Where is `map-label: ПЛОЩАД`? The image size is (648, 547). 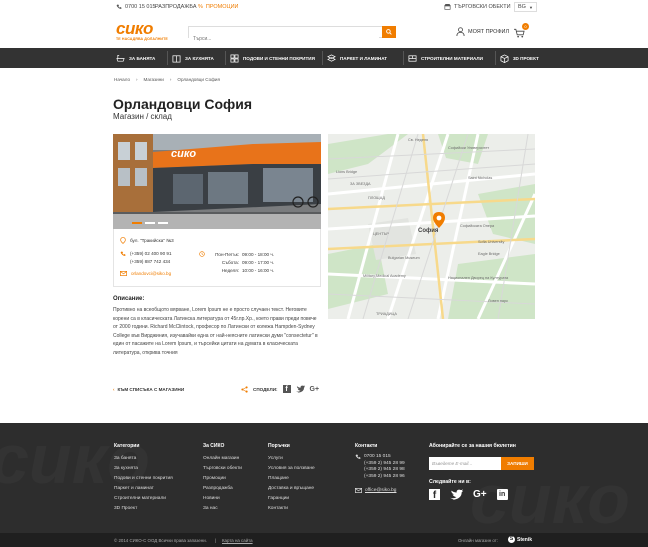 map-label: ПЛОЩАД is located at coordinates (376, 198).